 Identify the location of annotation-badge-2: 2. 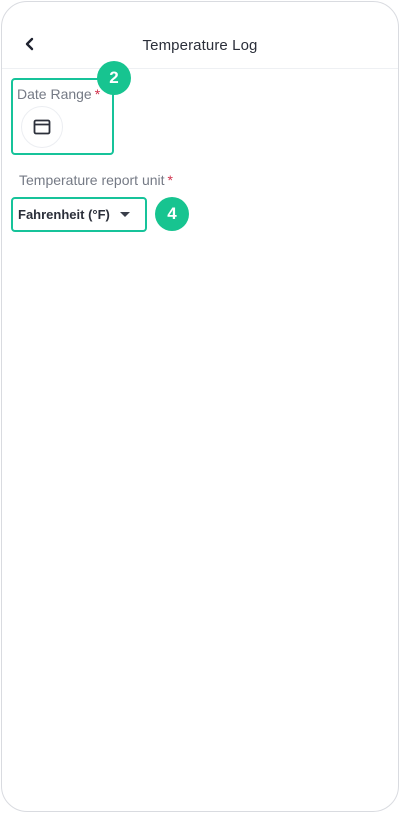
(114, 78).